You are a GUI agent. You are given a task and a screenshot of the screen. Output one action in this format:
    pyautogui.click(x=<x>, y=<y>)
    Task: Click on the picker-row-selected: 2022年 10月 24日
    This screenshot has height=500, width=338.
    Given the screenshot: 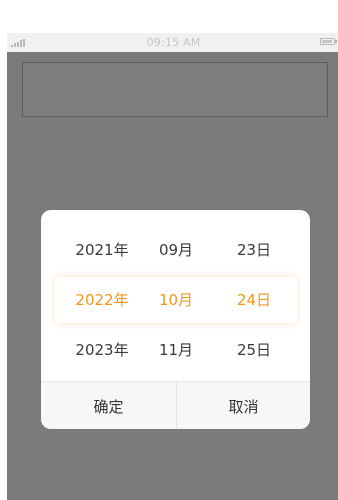 What is the action you would take?
    pyautogui.click(x=176, y=300)
    